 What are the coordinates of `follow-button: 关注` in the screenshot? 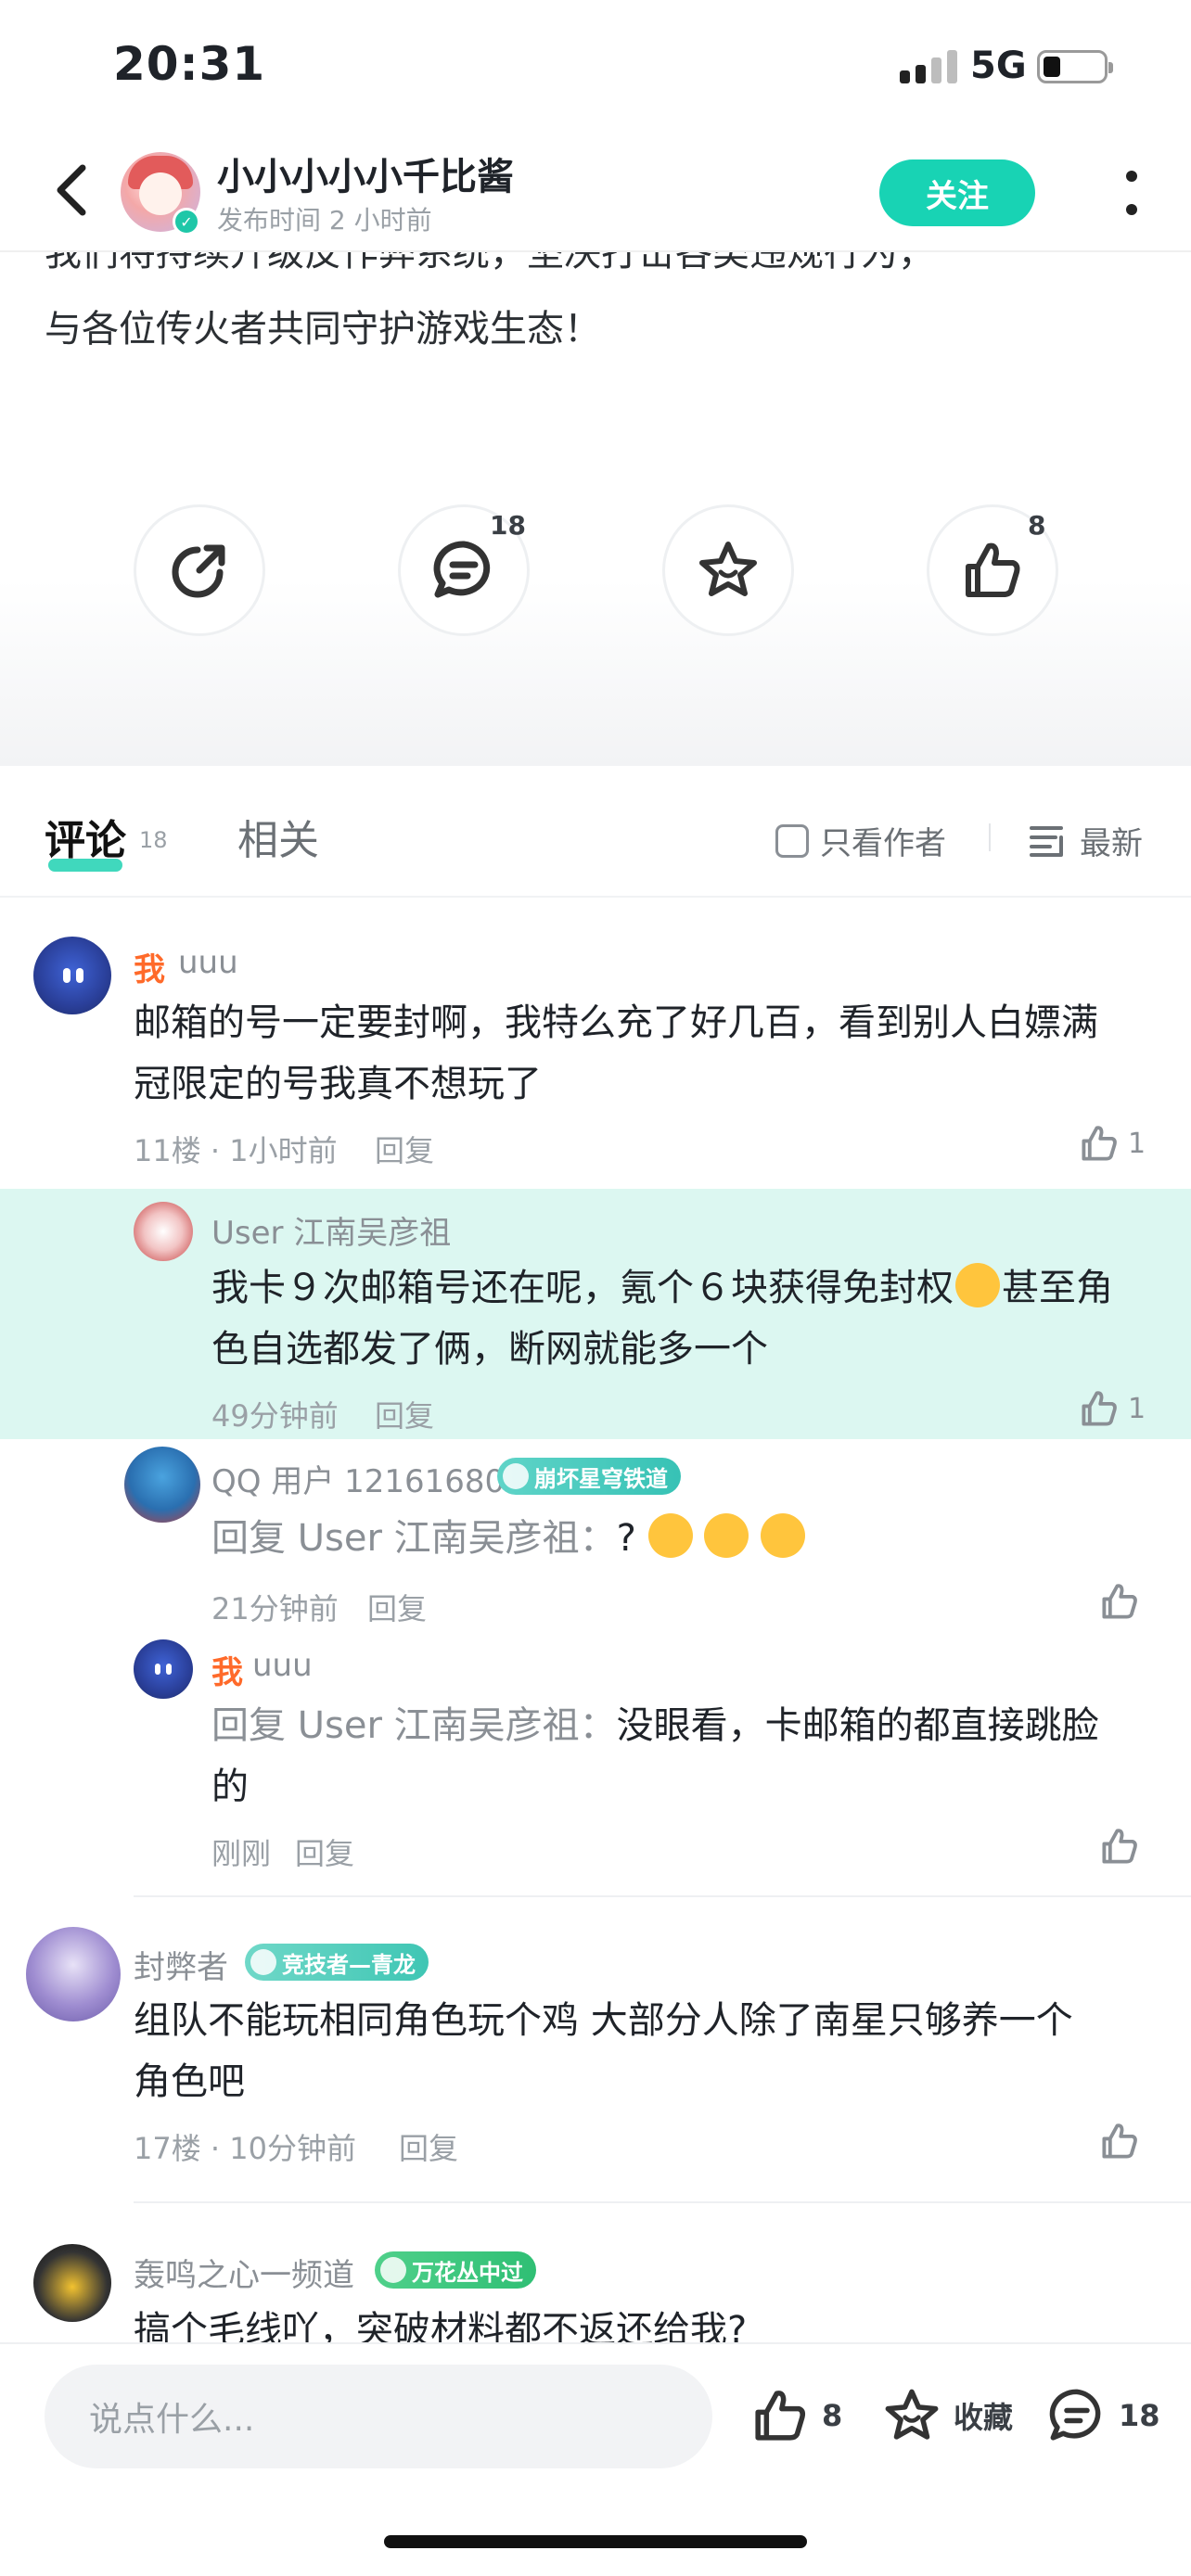 It's located at (957, 192).